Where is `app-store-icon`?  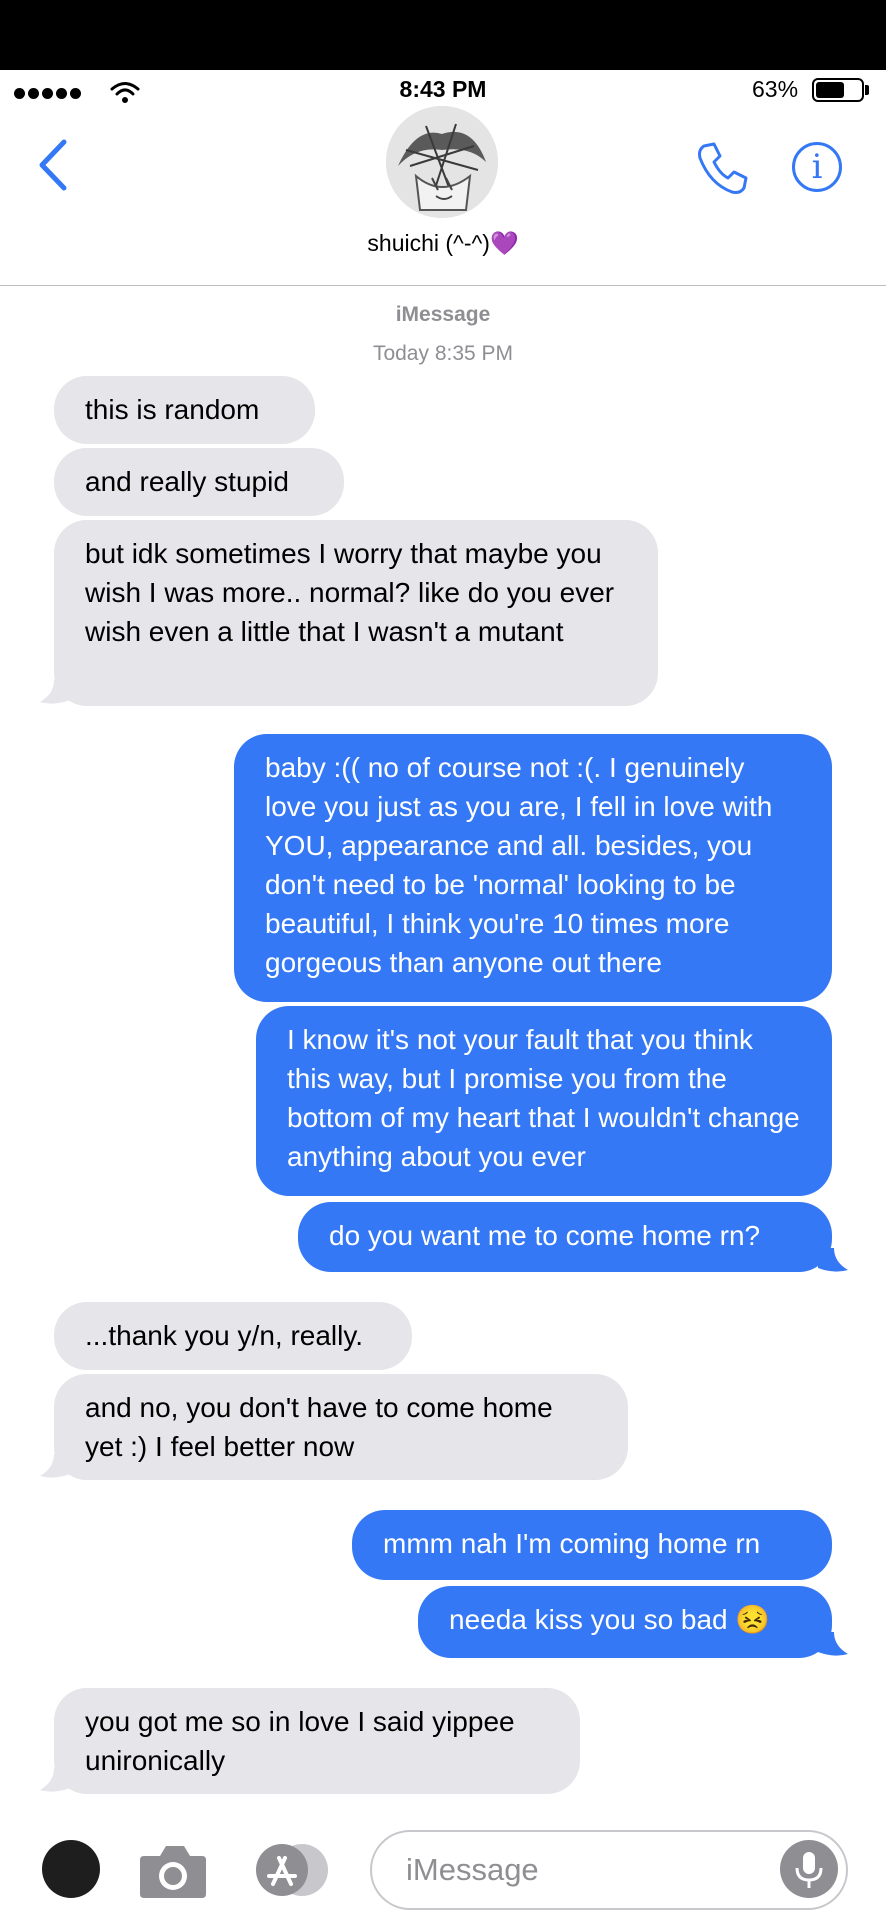 app-store-icon is located at coordinates (292, 1870).